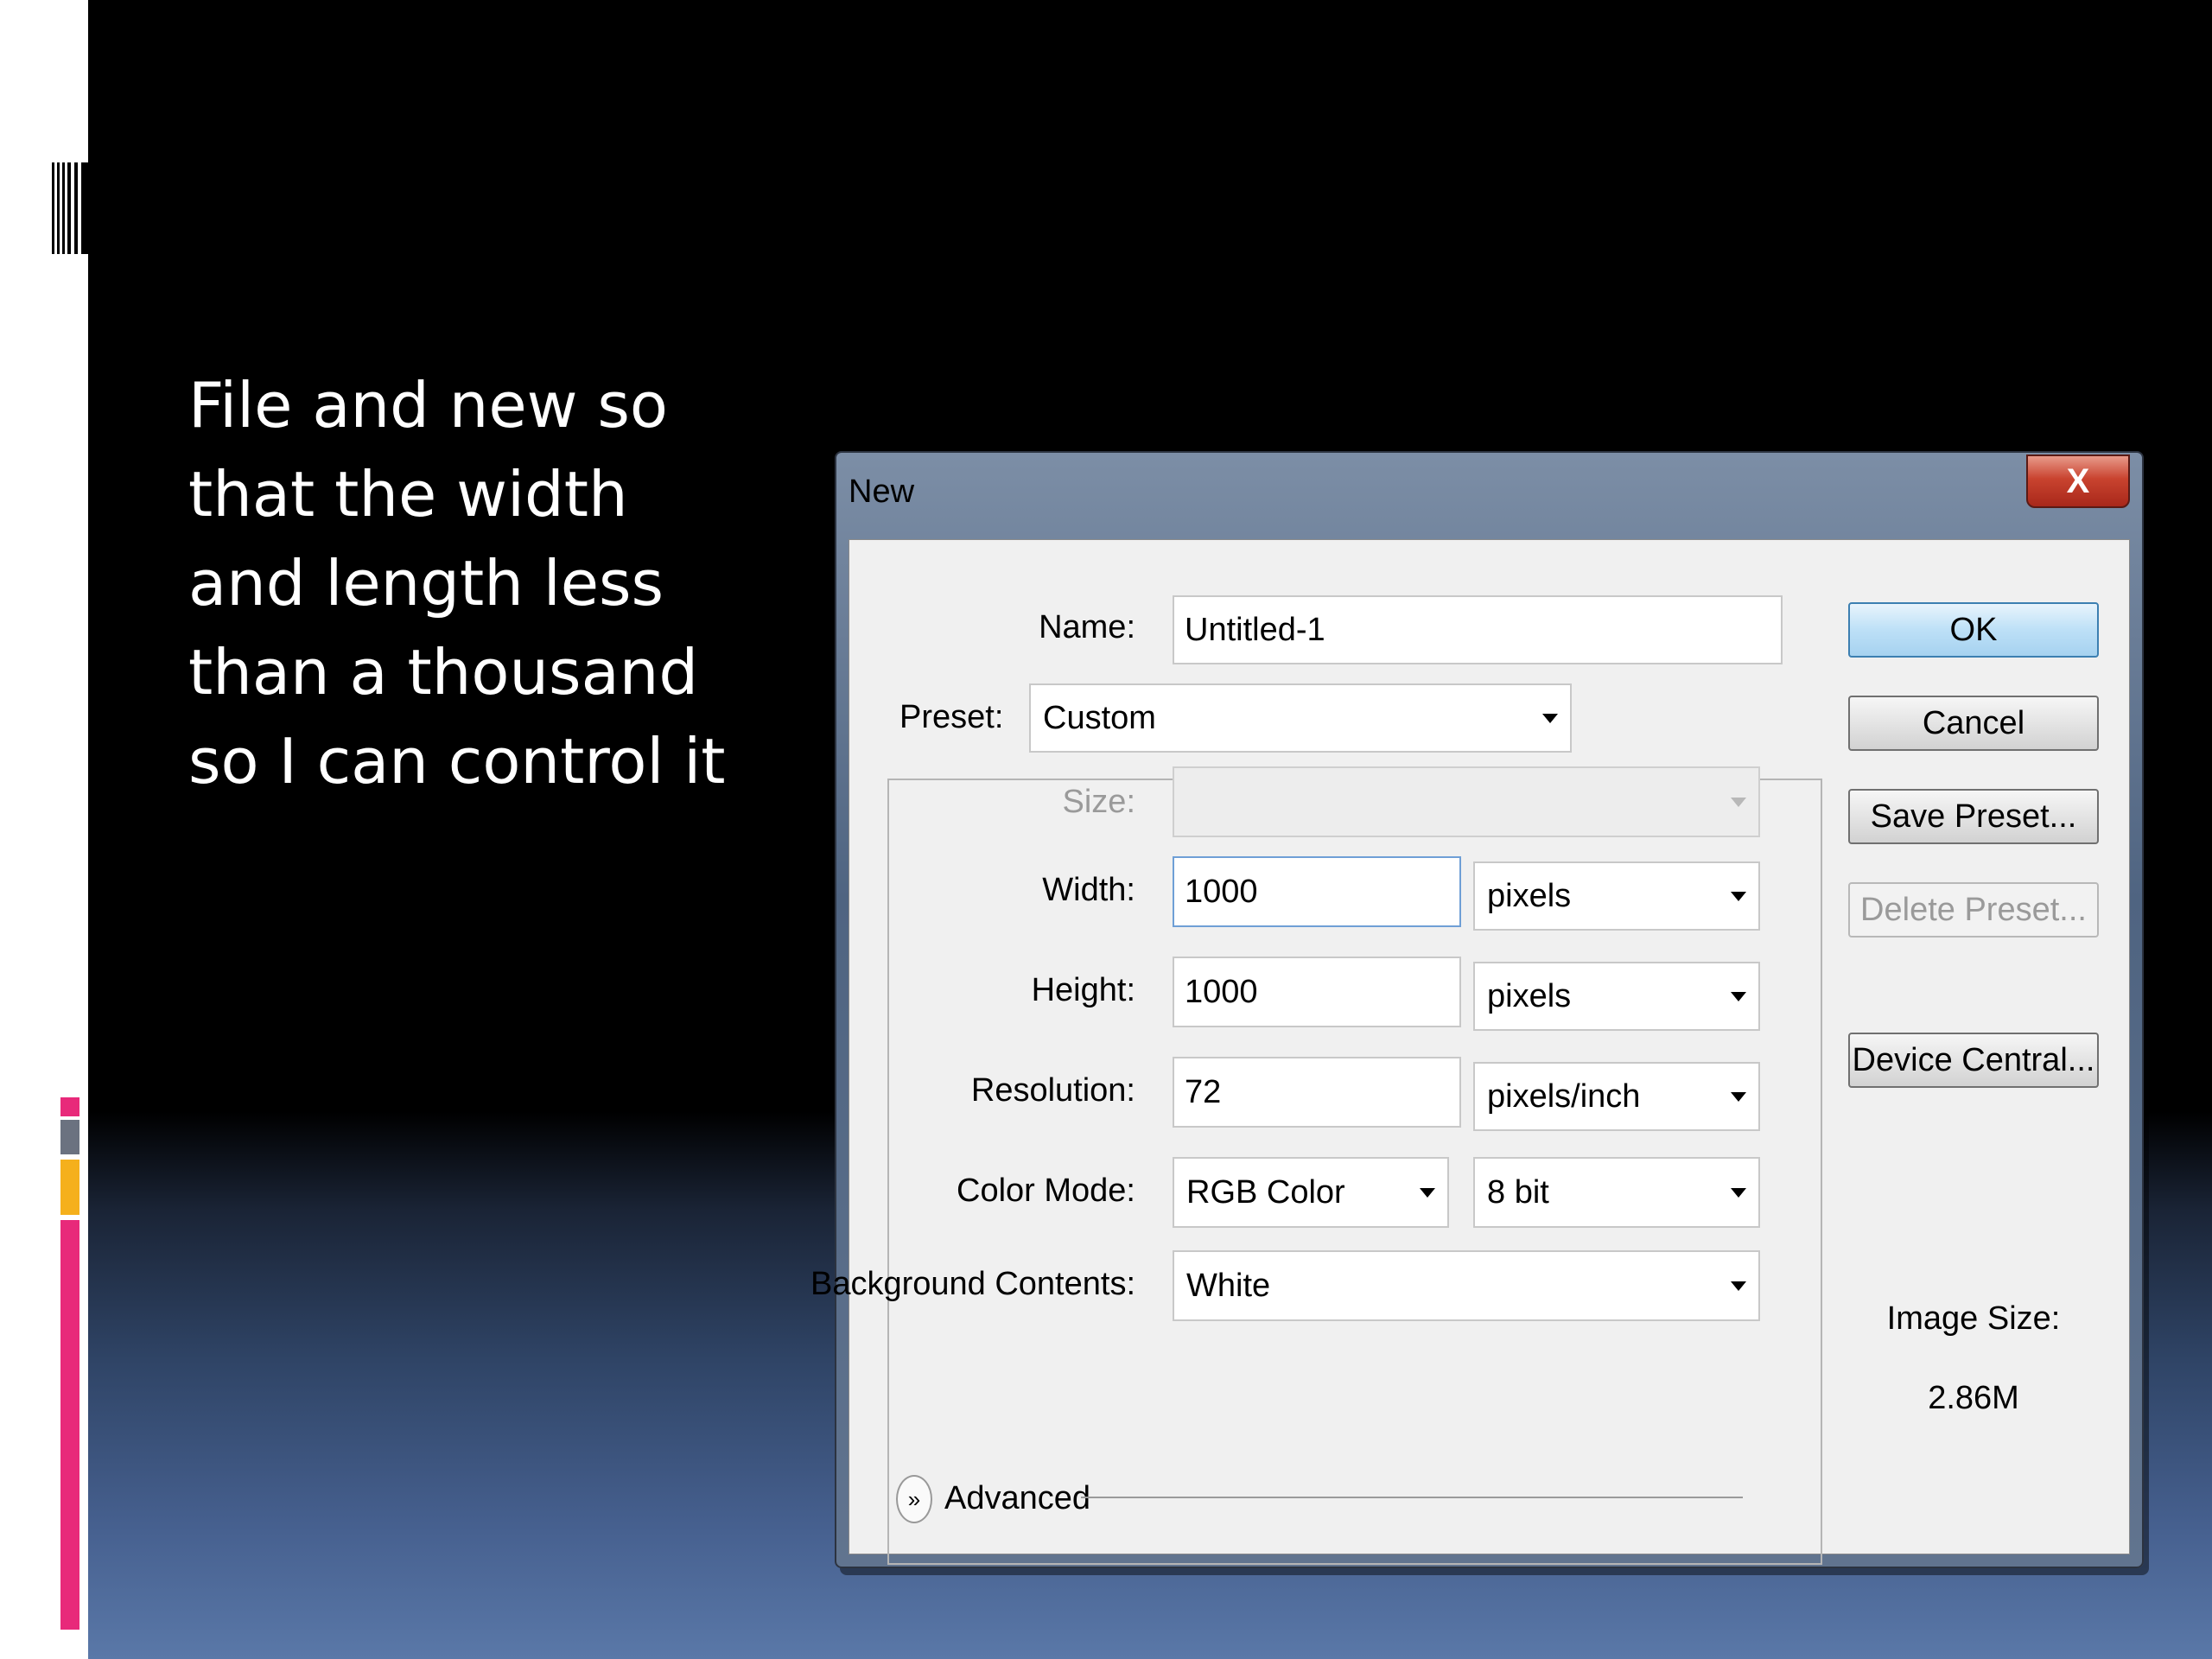 This screenshot has width=2212, height=1659. I want to click on bit-depth-select: 8 bit, so click(1616, 1192).